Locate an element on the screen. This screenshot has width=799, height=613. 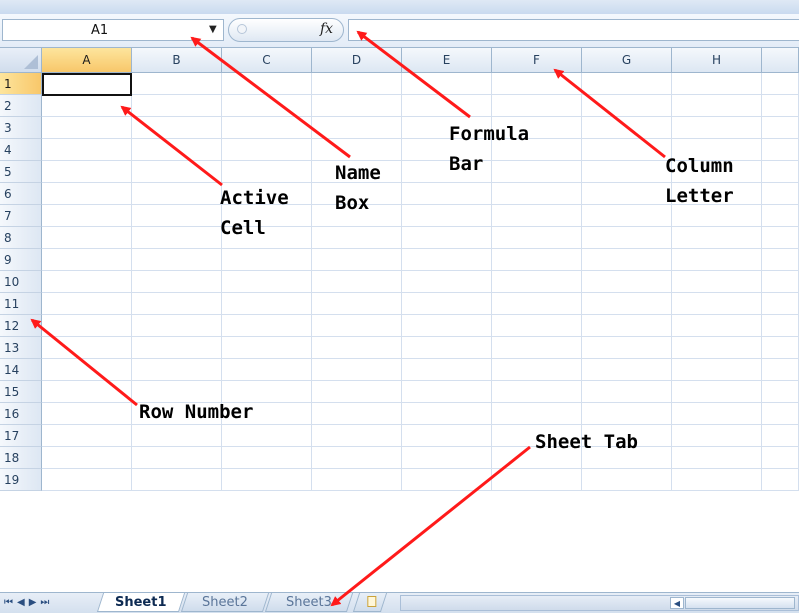
cell-g10 is located at coordinates (627, 282).